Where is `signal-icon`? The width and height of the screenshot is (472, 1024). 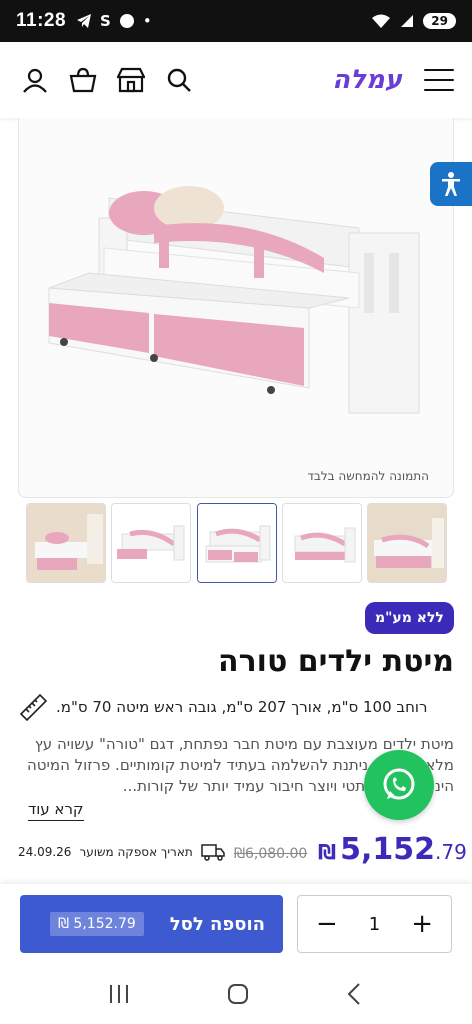 signal-icon is located at coordinates (407, 21).